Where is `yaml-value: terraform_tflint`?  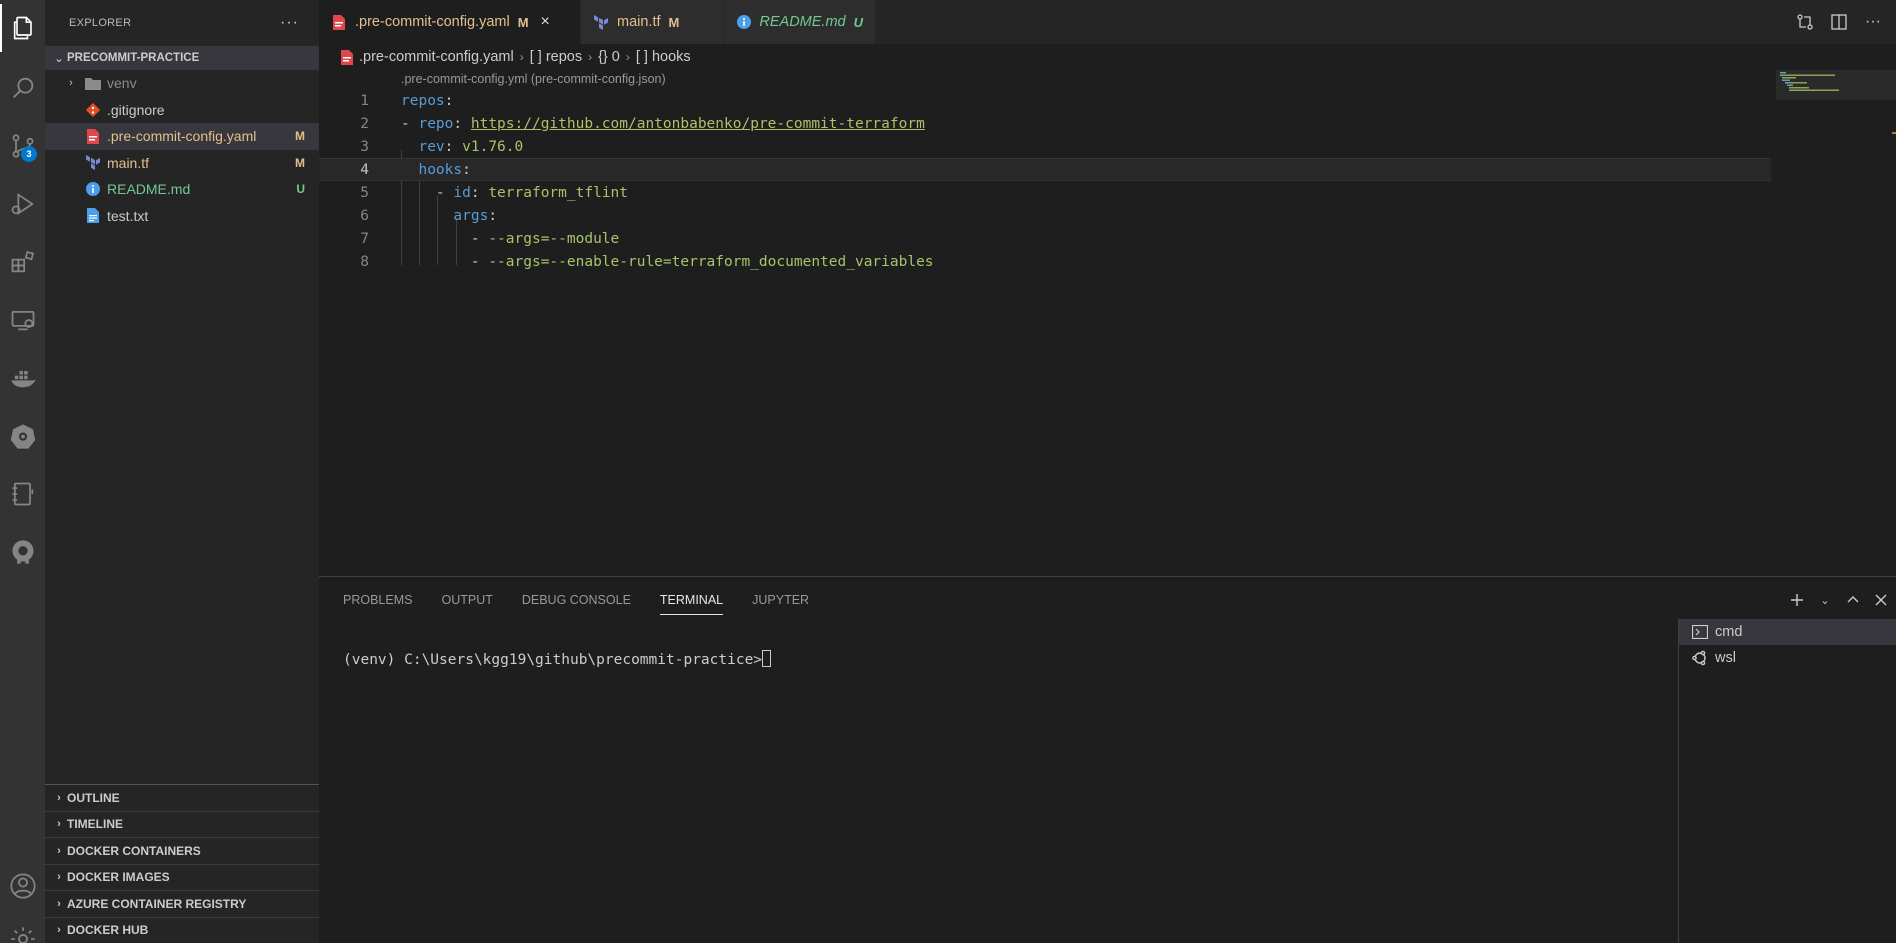
yaml-value: terraform_tflint is located at coordinates (558, 192).